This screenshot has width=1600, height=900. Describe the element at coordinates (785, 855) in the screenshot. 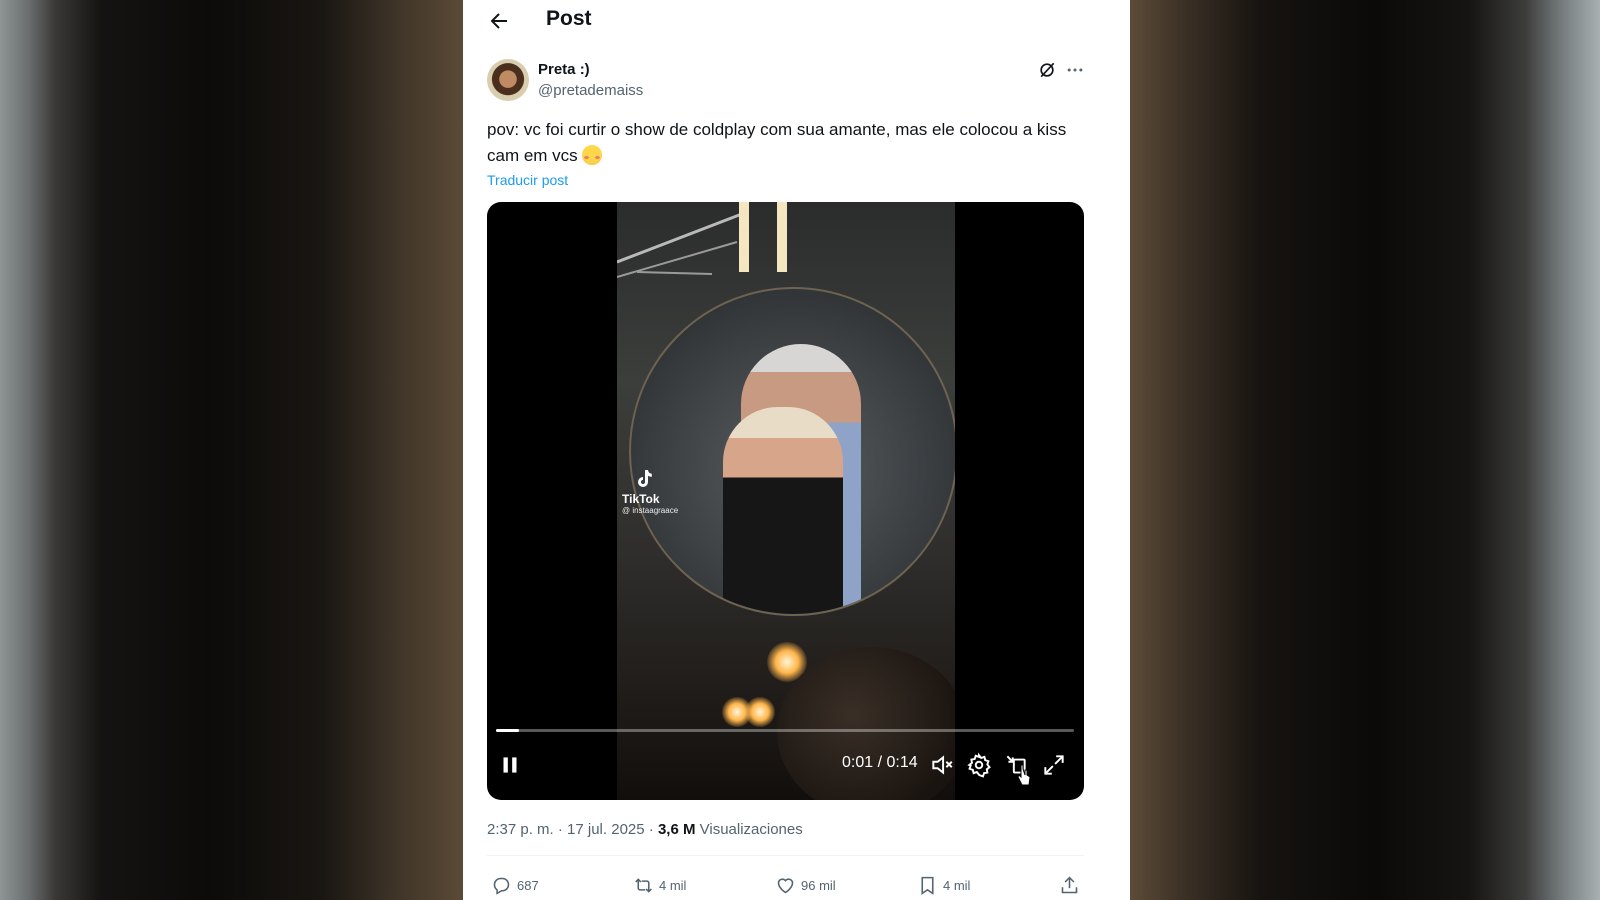

I see `divider` at that location.